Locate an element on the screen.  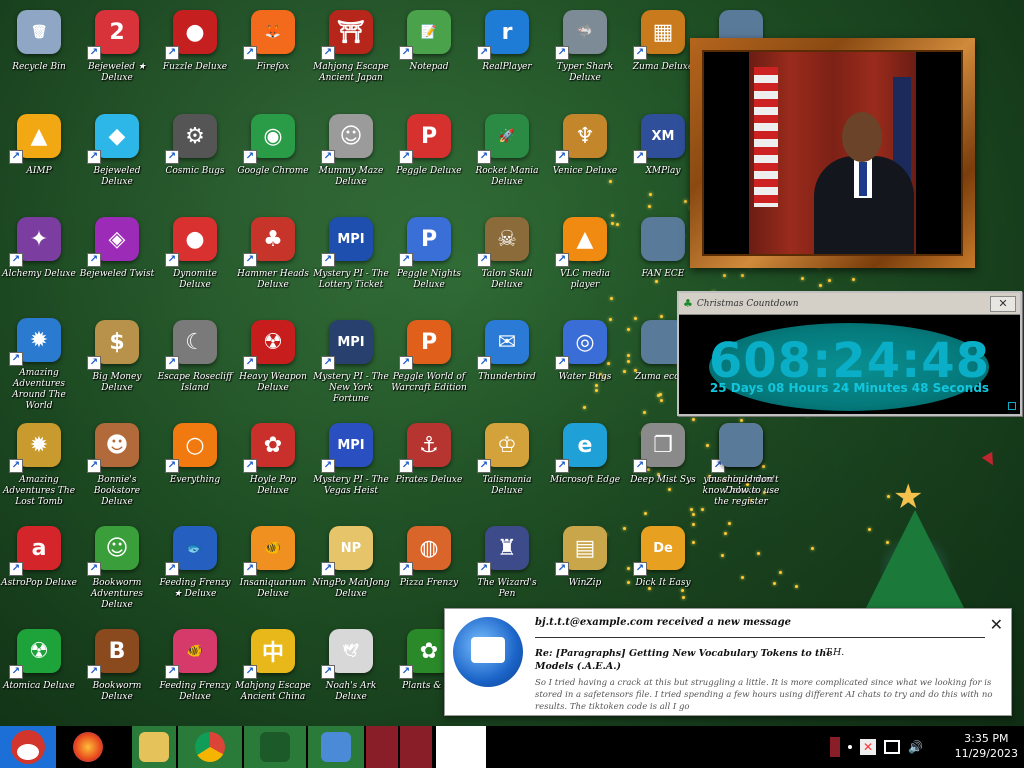
desktop-icon: ☢ ↗ Heavy Weapon Deluxe is located at coordinates (273, 361).